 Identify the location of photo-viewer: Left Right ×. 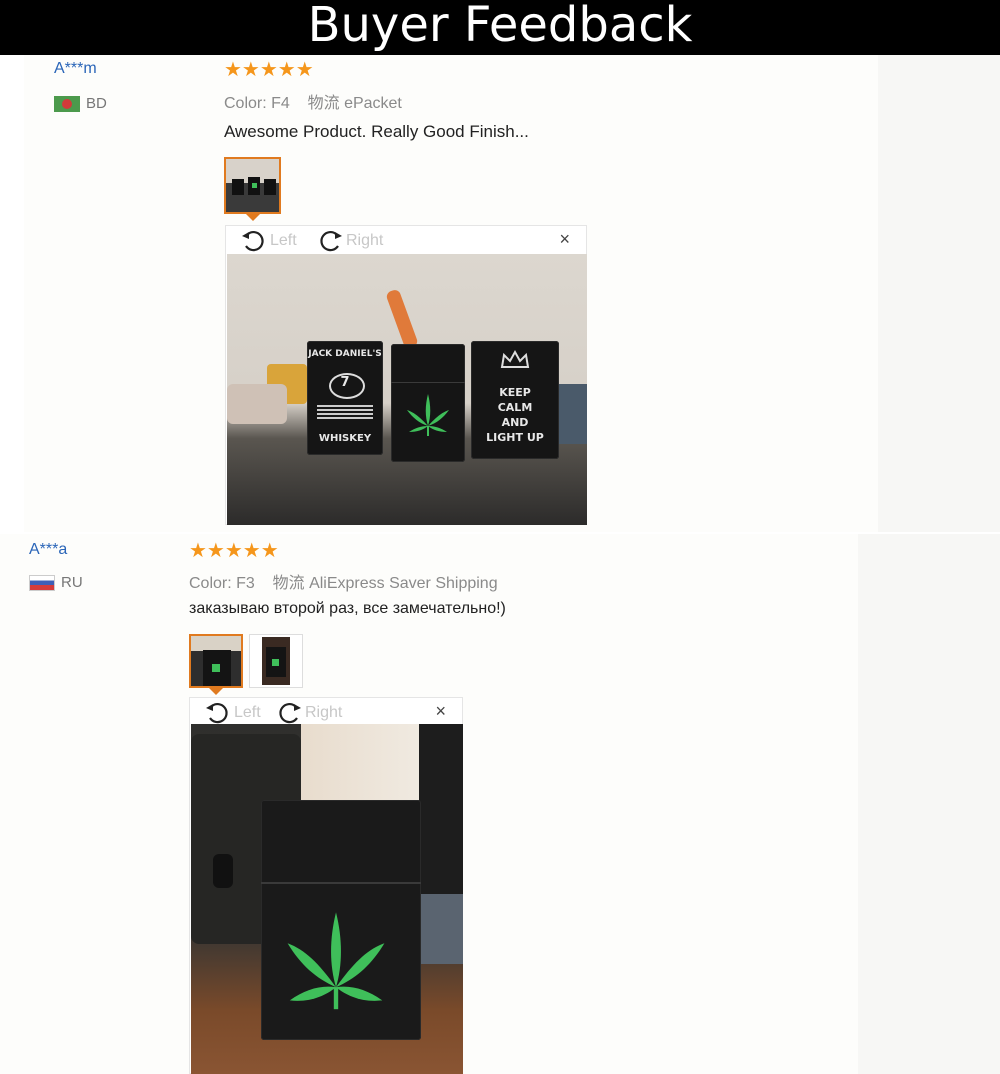
(326, 885).